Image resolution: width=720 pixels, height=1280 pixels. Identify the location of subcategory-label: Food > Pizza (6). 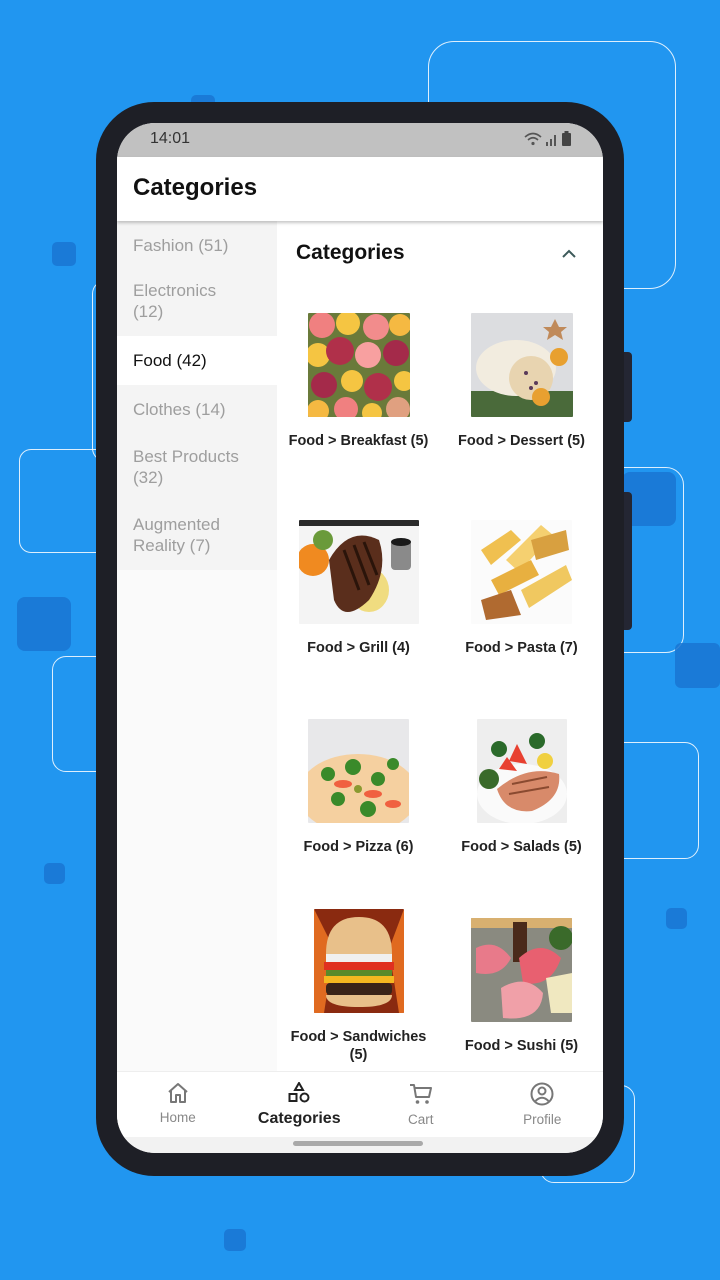
(358, 847).